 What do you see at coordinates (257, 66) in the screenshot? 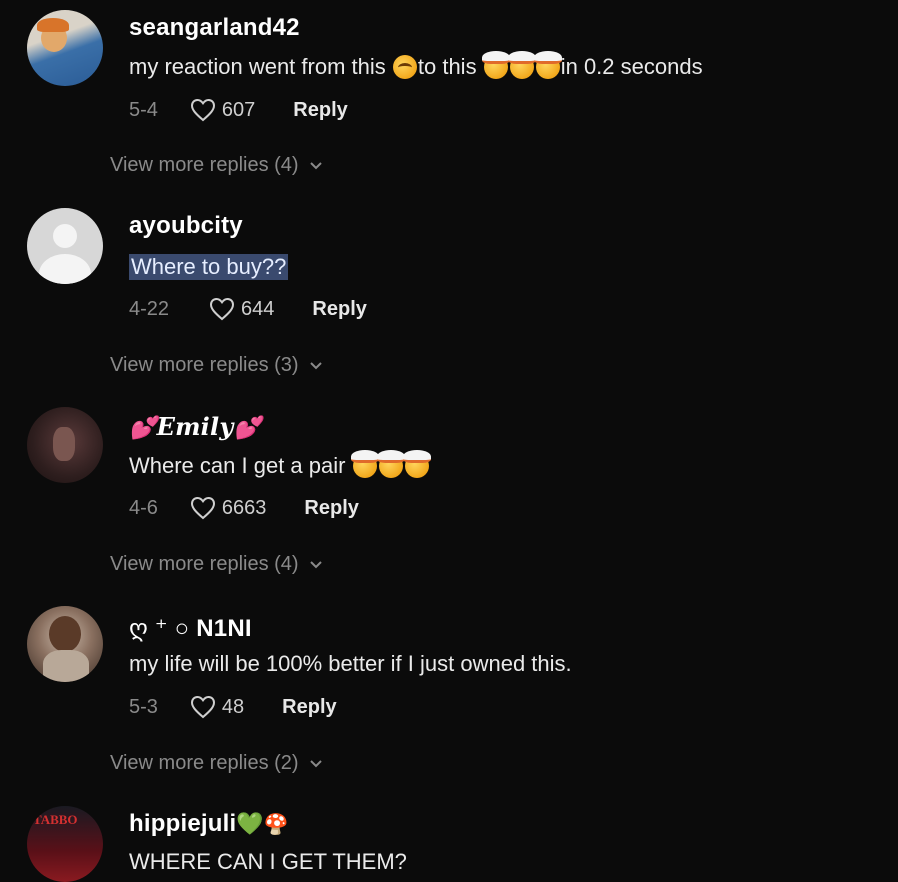
I see `comment-text-part: my reaction went from this` at bounding box center [257, 66].